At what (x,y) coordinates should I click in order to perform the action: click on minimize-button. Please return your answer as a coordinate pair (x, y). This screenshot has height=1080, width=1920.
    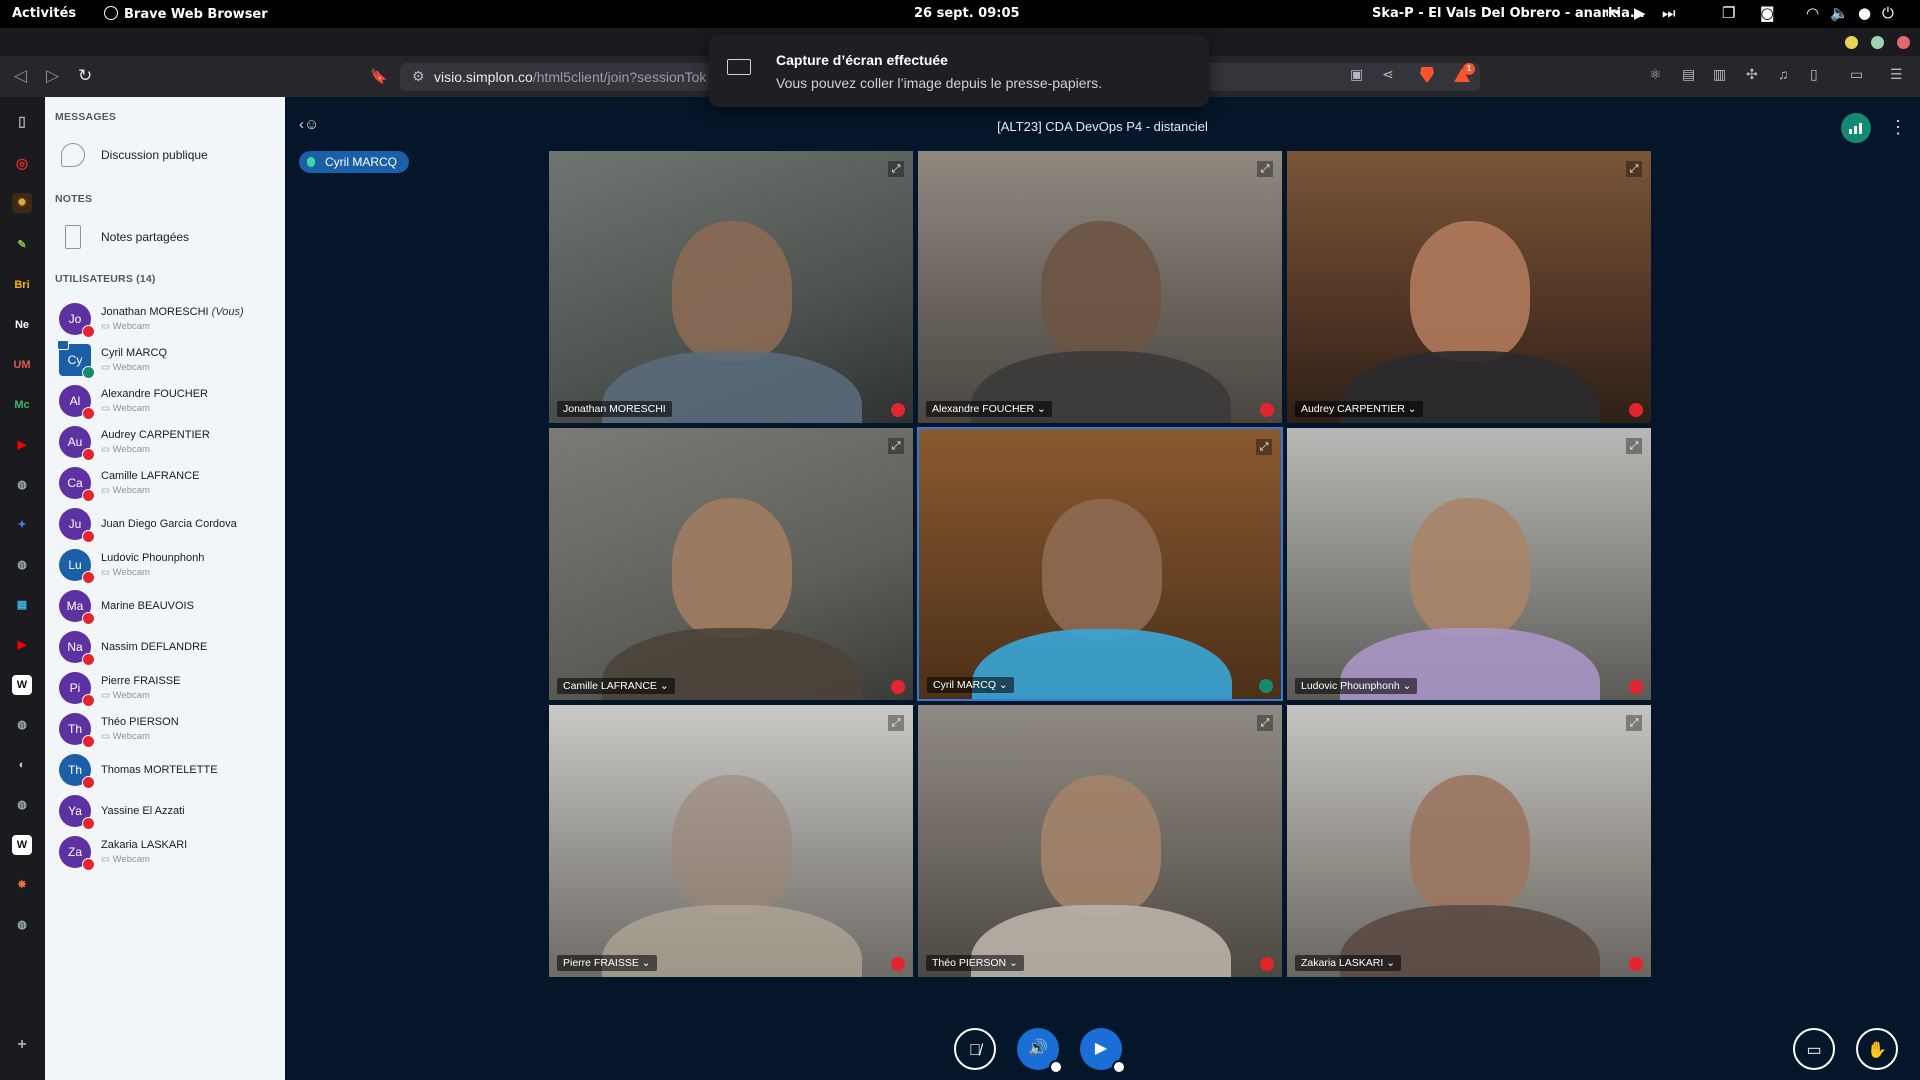
    Looking at the image, I should click on (1851, 42).